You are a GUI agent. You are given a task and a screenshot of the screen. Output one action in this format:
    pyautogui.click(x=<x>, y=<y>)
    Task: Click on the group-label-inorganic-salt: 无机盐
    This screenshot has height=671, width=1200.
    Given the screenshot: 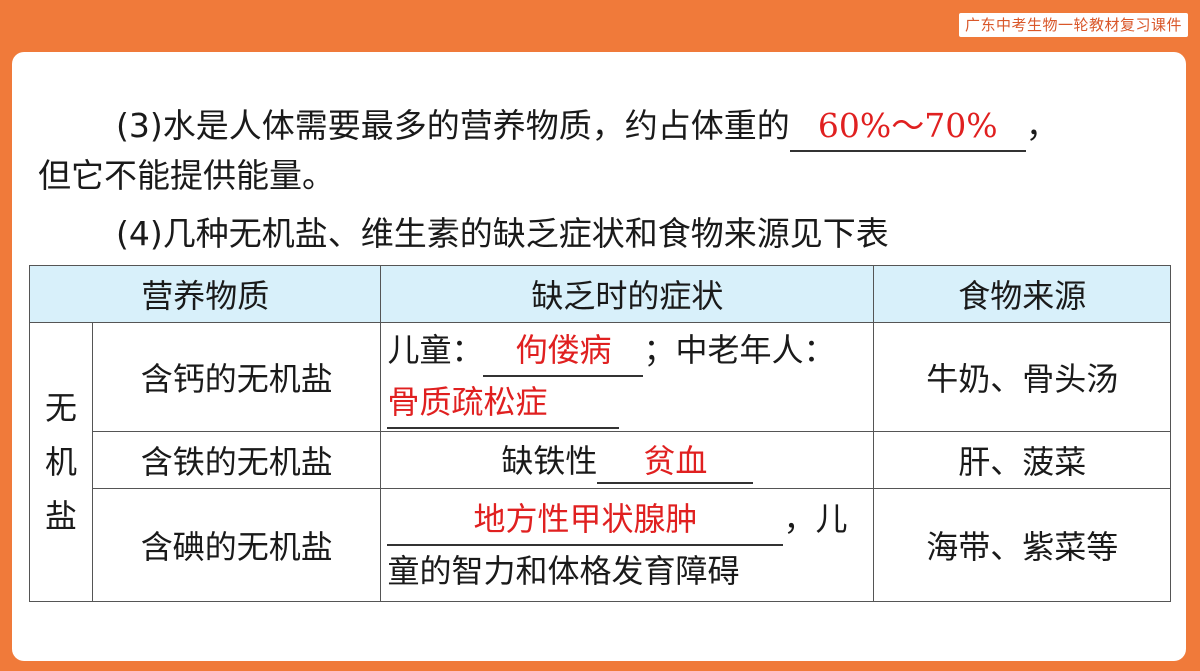 What is the action you would take?
    pyautogui.click(x=61, y=462)
    